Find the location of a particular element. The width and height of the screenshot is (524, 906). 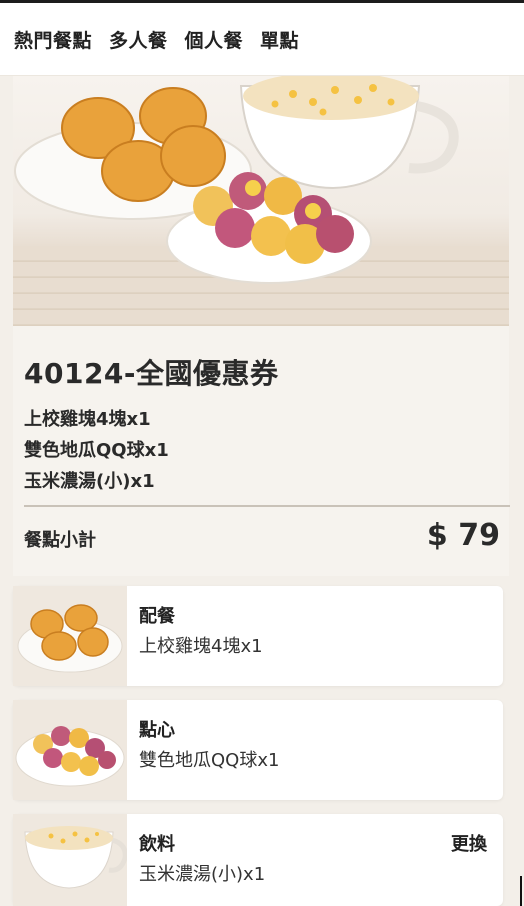

card-category: 配餐 is located at coordinates (157, 616).